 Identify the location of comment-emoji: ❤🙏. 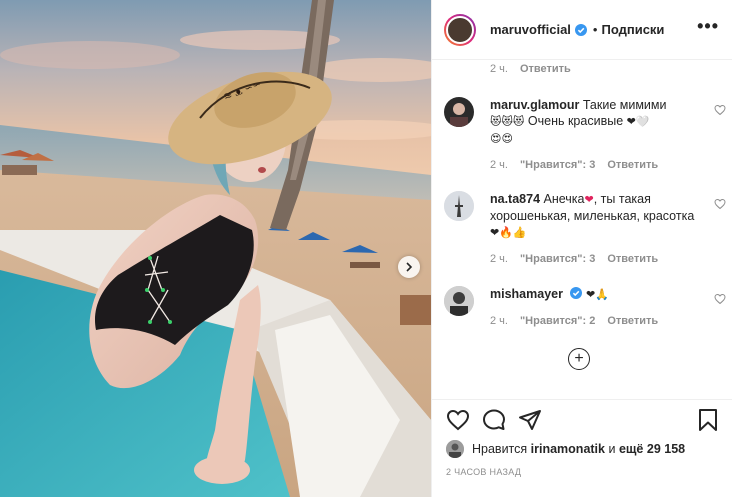
(597, 294).